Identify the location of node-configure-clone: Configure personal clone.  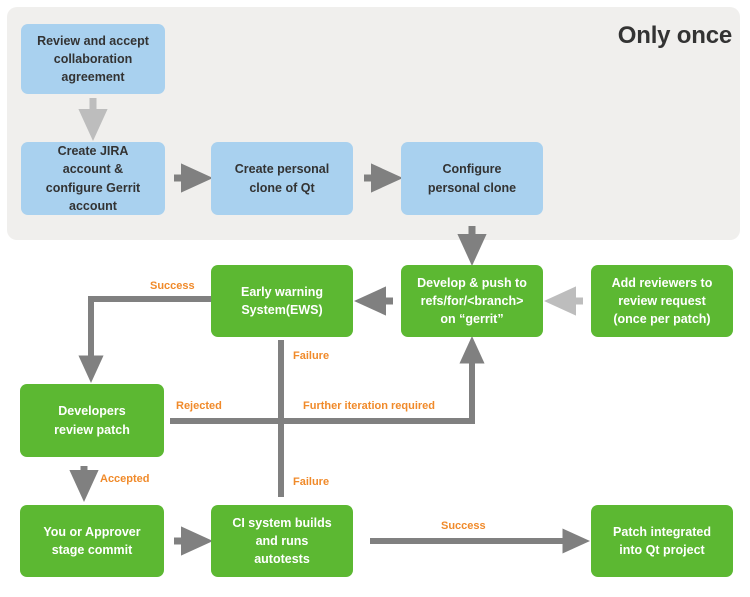
(472, 178).